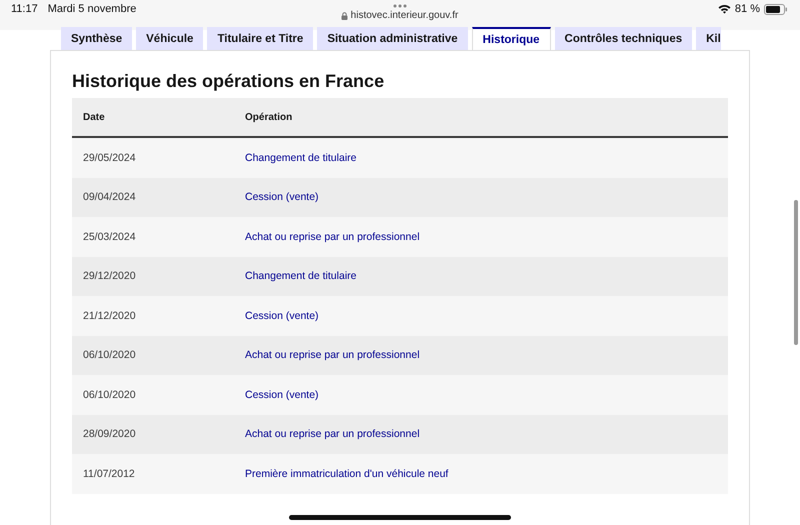 Image resolution: width=800 pixels, height=525 pixels. Describe the element at coordinates (94, 117) in the screenshot. I see `column-header: Date` at that location.